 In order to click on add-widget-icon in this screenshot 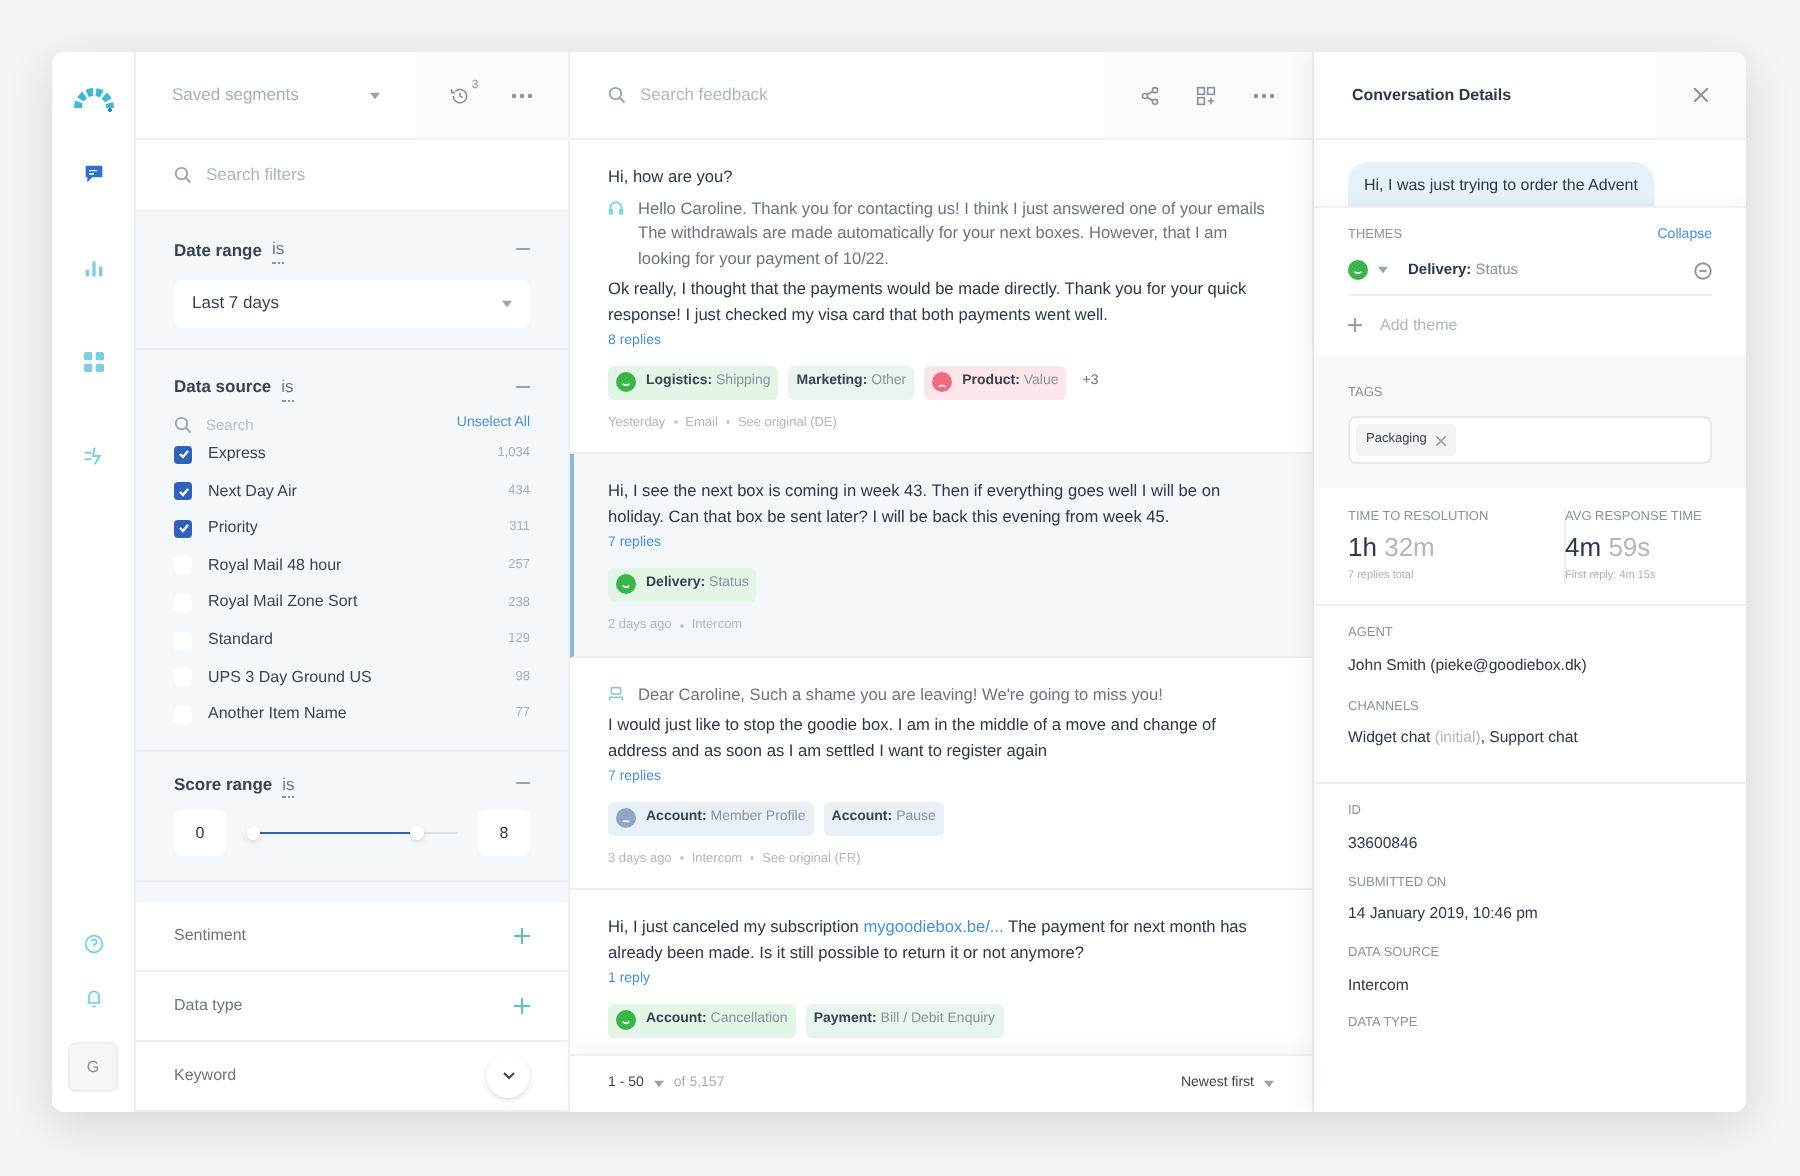, I will do `click(1206, 95)`.